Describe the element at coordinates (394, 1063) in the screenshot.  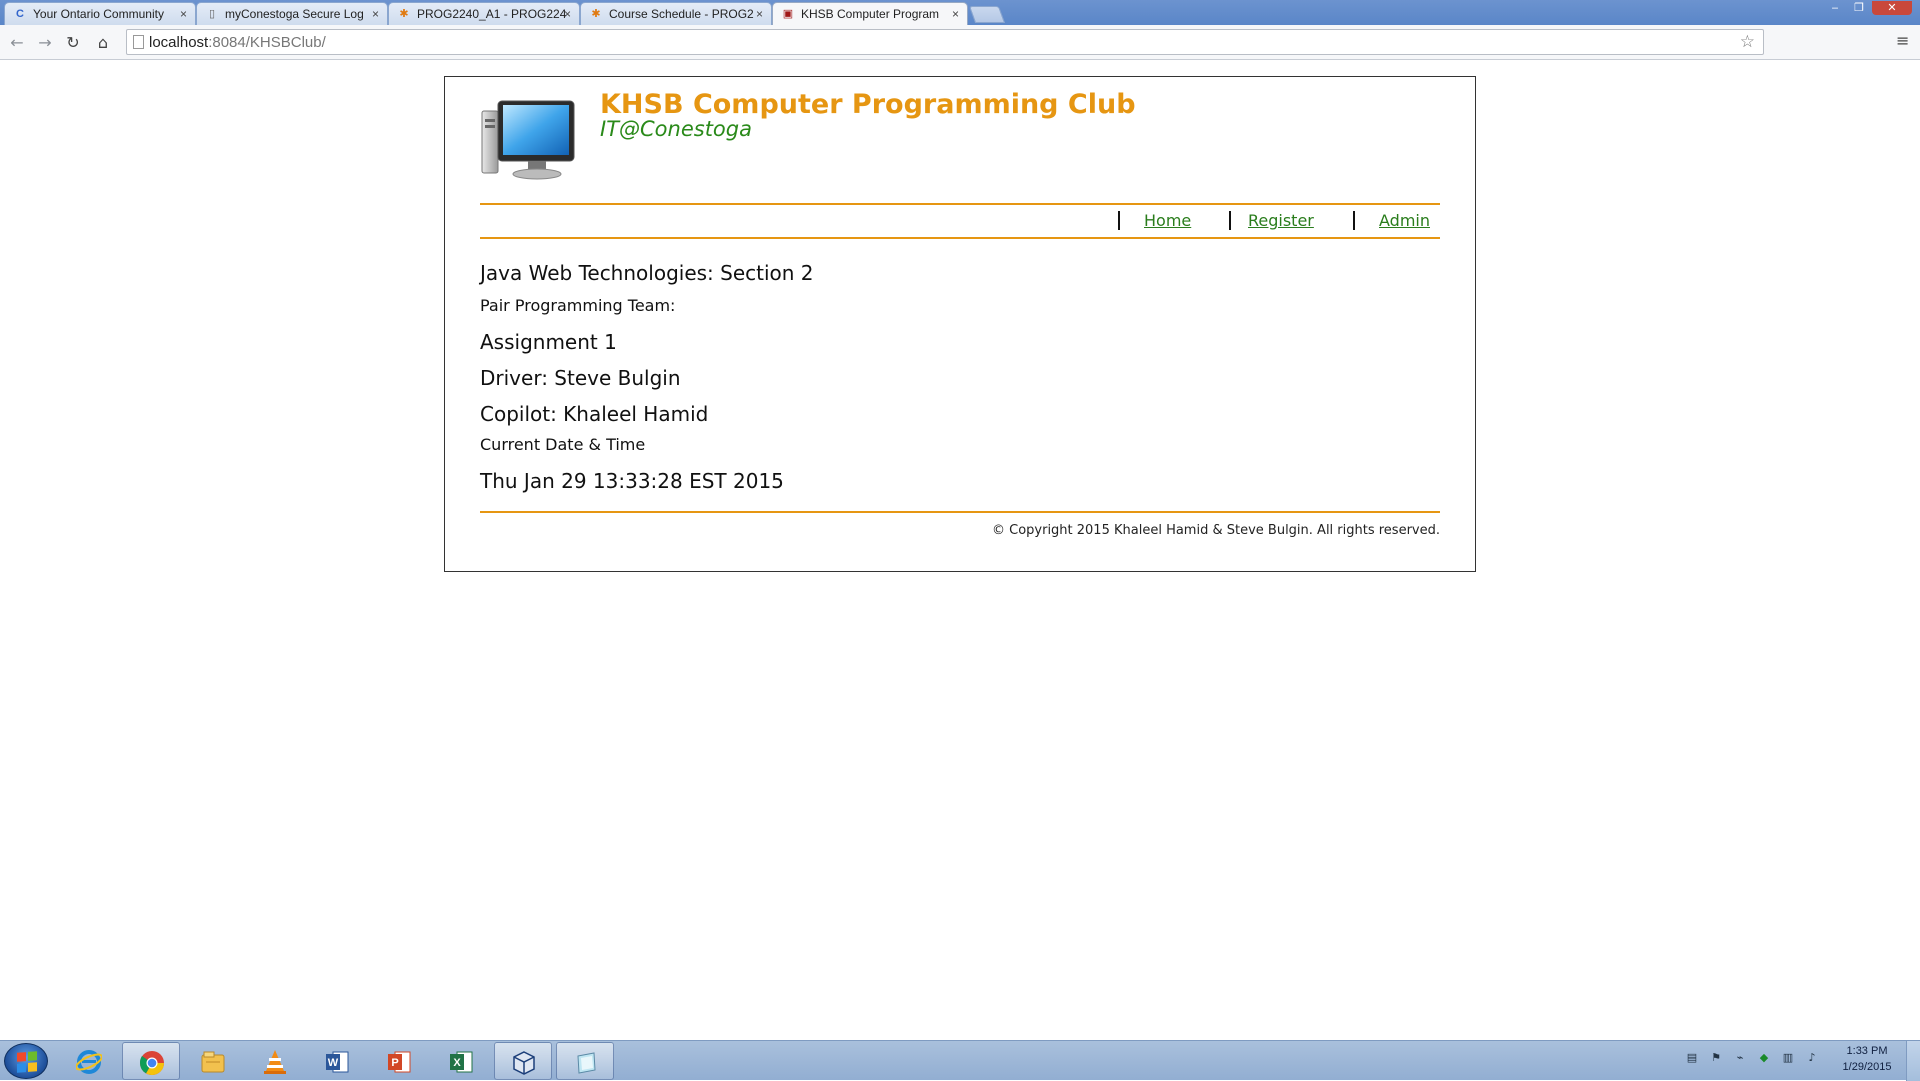
I see `svg-text: P` at that location.